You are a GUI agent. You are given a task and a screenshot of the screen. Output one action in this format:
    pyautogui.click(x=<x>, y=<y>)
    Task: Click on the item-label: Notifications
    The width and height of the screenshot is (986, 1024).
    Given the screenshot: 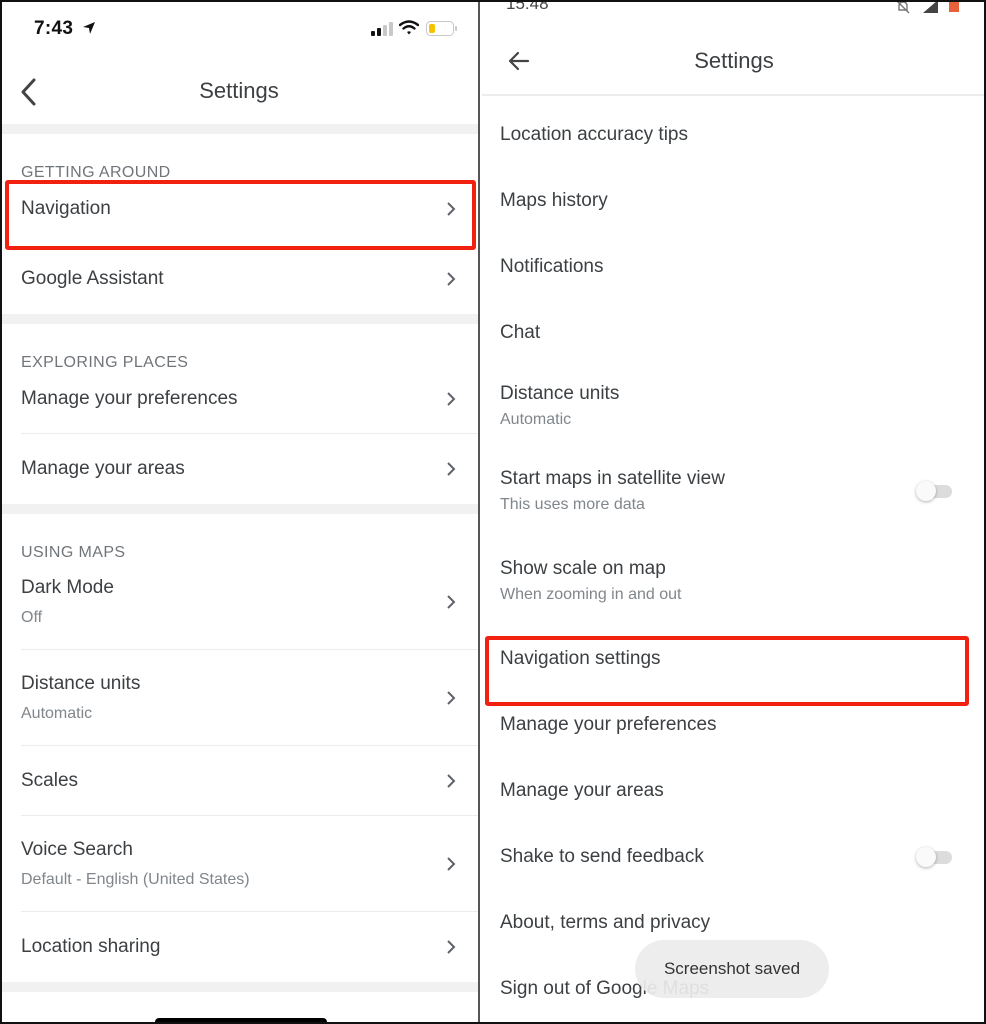 What is the action you would take?
    pyautogui.click(x=552, y=266)
    